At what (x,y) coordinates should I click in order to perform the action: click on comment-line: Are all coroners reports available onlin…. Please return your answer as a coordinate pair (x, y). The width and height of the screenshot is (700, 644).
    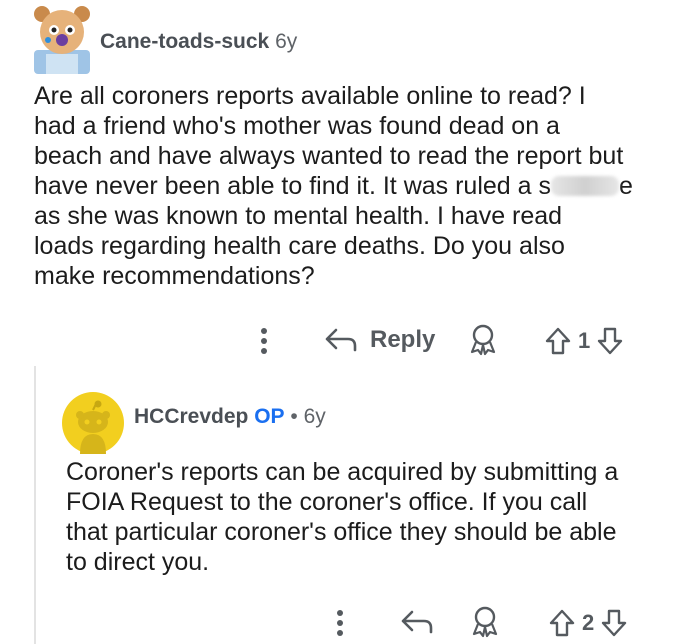
    Looking at the image, I should click on (310, 96).